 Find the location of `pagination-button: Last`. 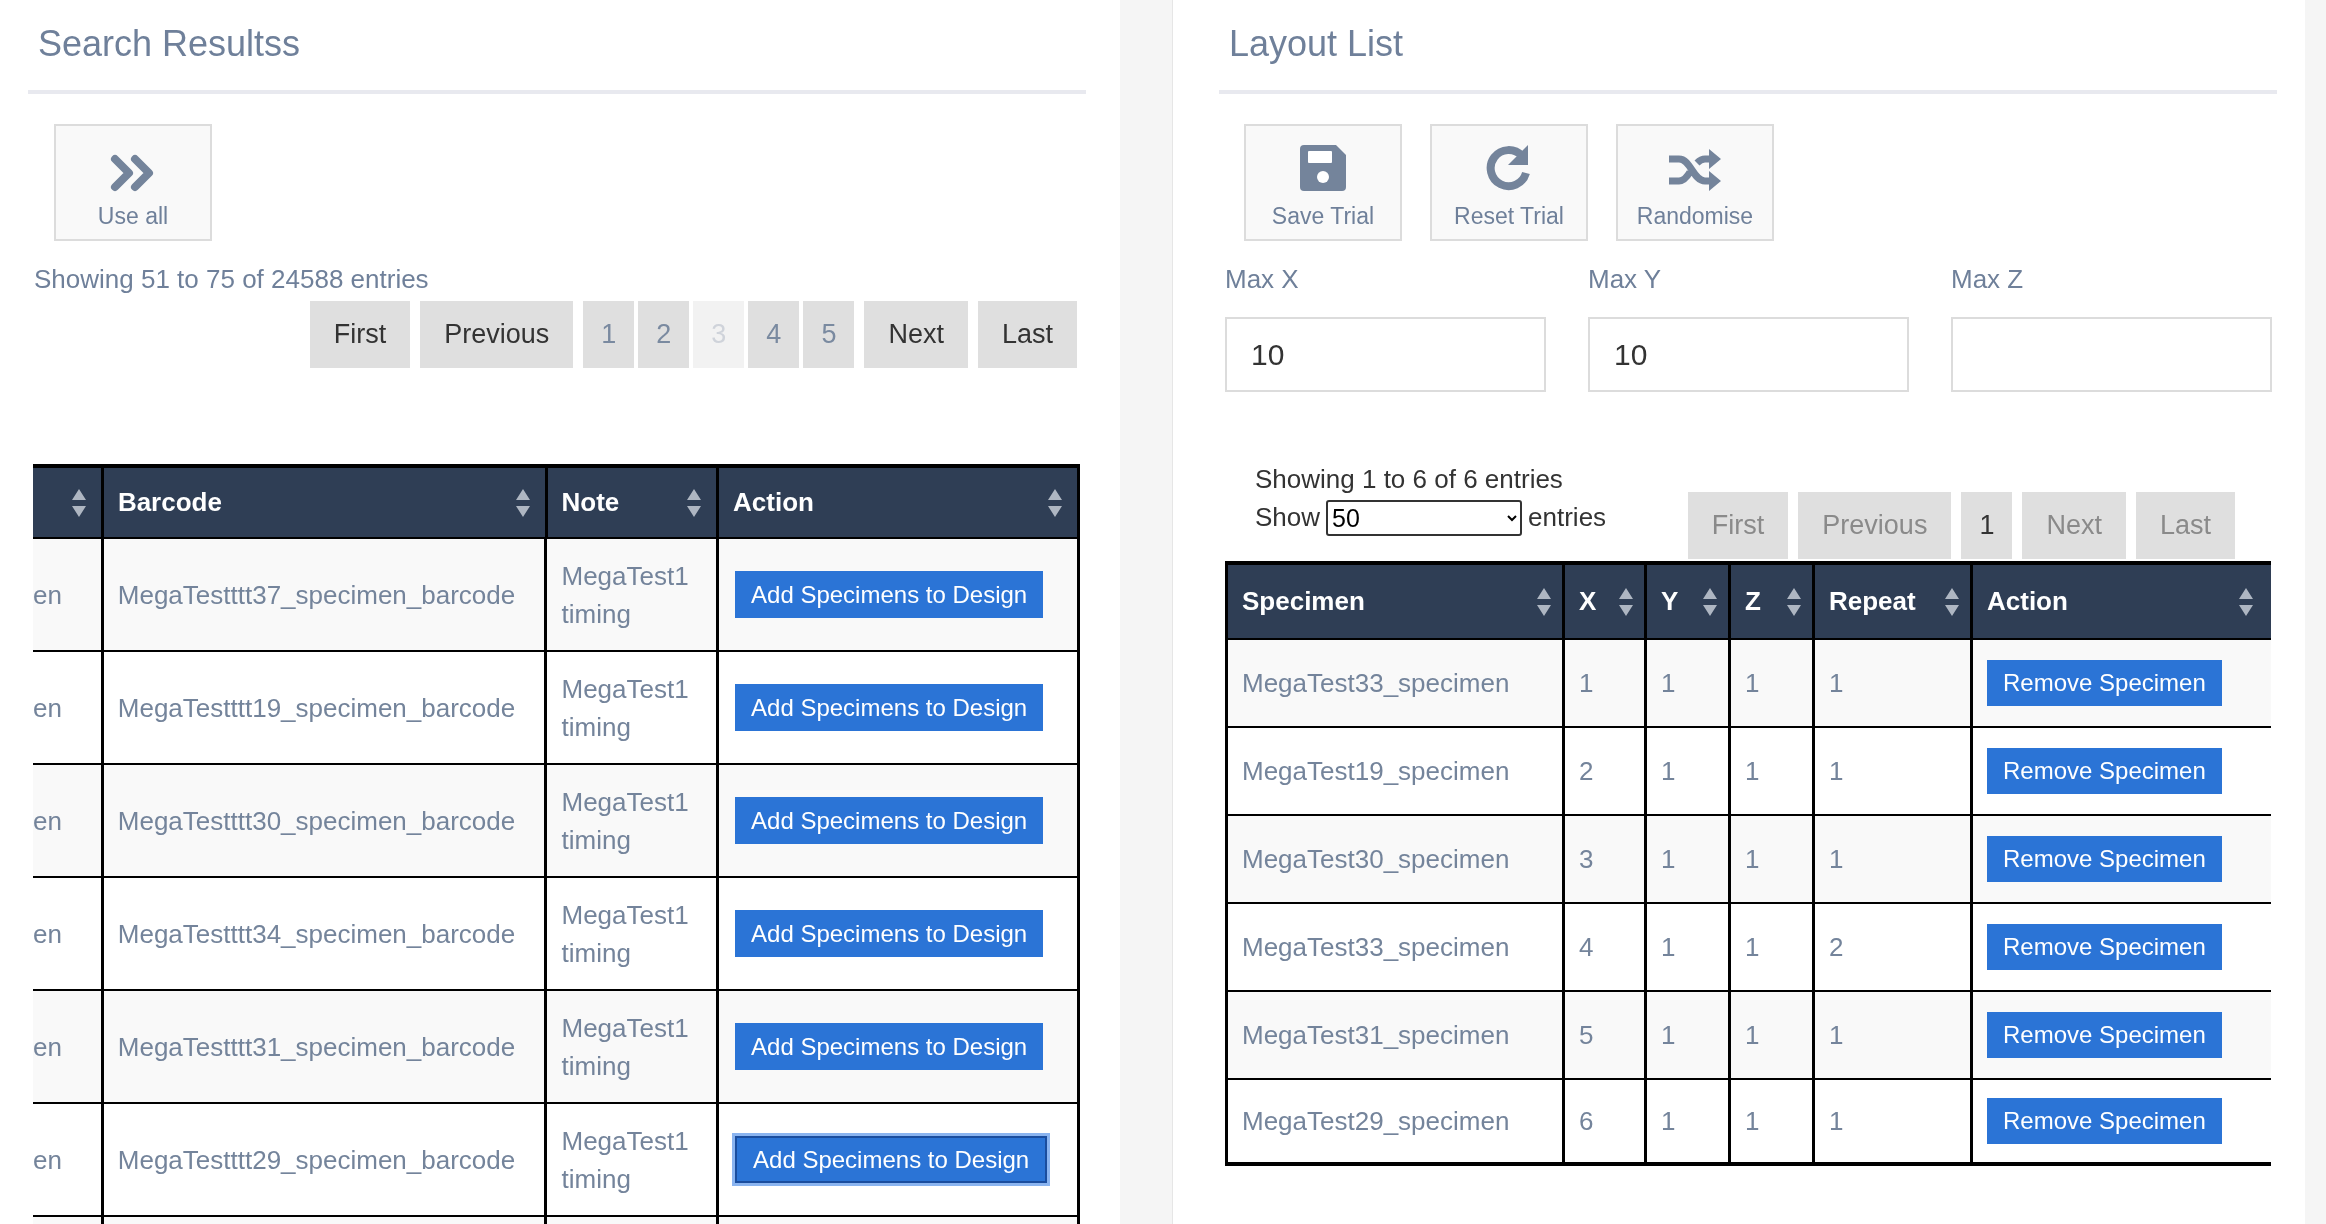

pagination-button: Last is located at coordinates (1027, 334).